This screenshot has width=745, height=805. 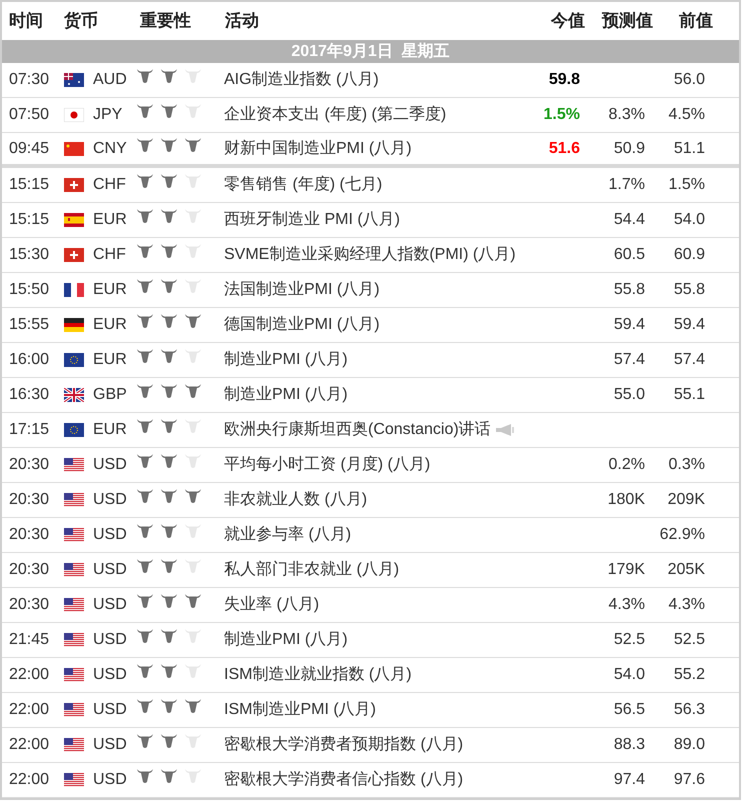 What do you see at coordinates (689, 745) in the screenshot?
I see `previous-value: 89.0` at bounding box center [689, 745].